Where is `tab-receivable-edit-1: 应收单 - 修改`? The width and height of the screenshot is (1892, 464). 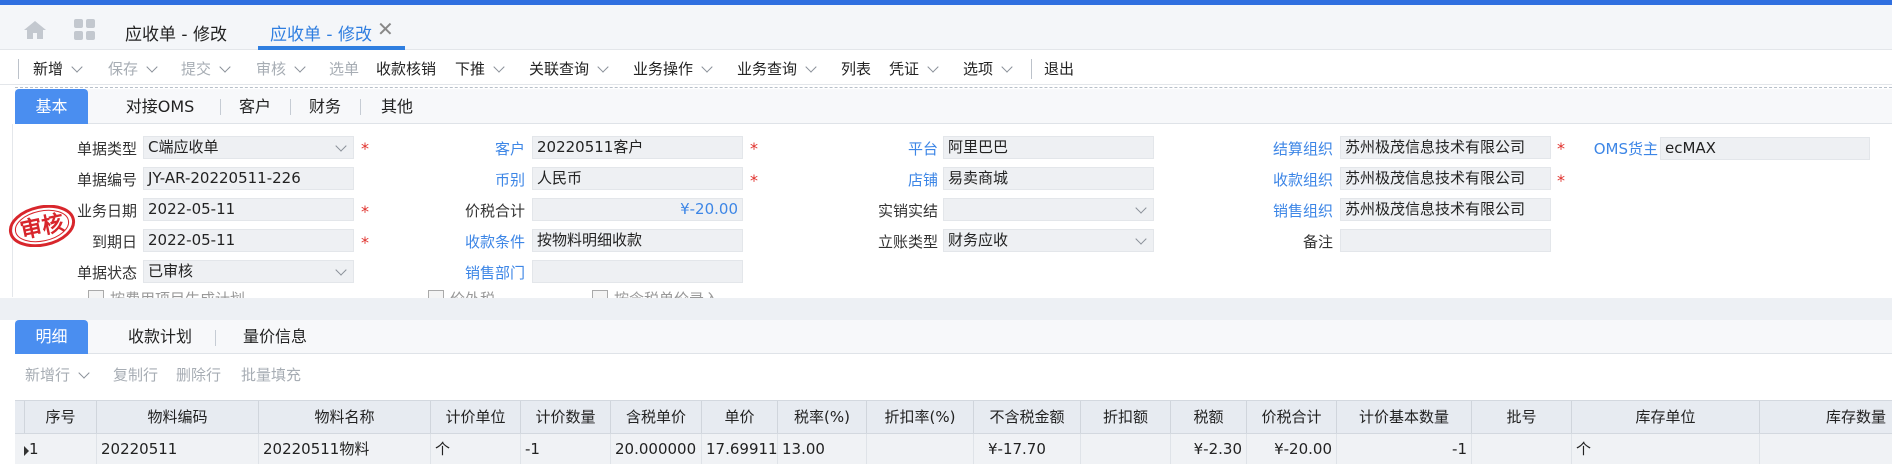
tab-receivable-edit-1: 应收单 - 修改 is located at coordinates (176, 32).